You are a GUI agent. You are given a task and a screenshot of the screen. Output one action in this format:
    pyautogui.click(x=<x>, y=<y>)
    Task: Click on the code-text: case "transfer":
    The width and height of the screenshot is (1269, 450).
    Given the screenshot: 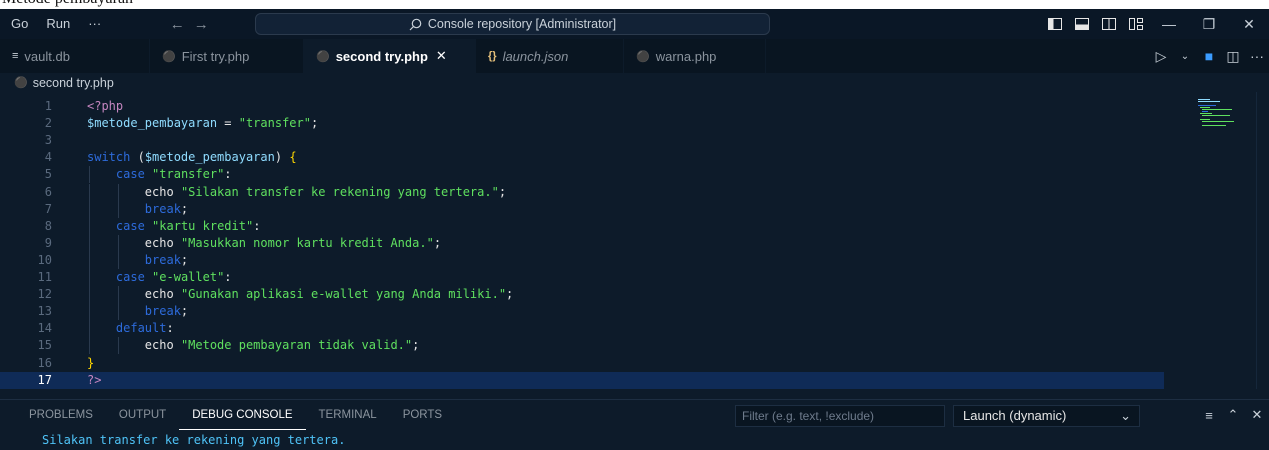 What is the action you would take?
    pyautogui.click(x=173, y=174)
    